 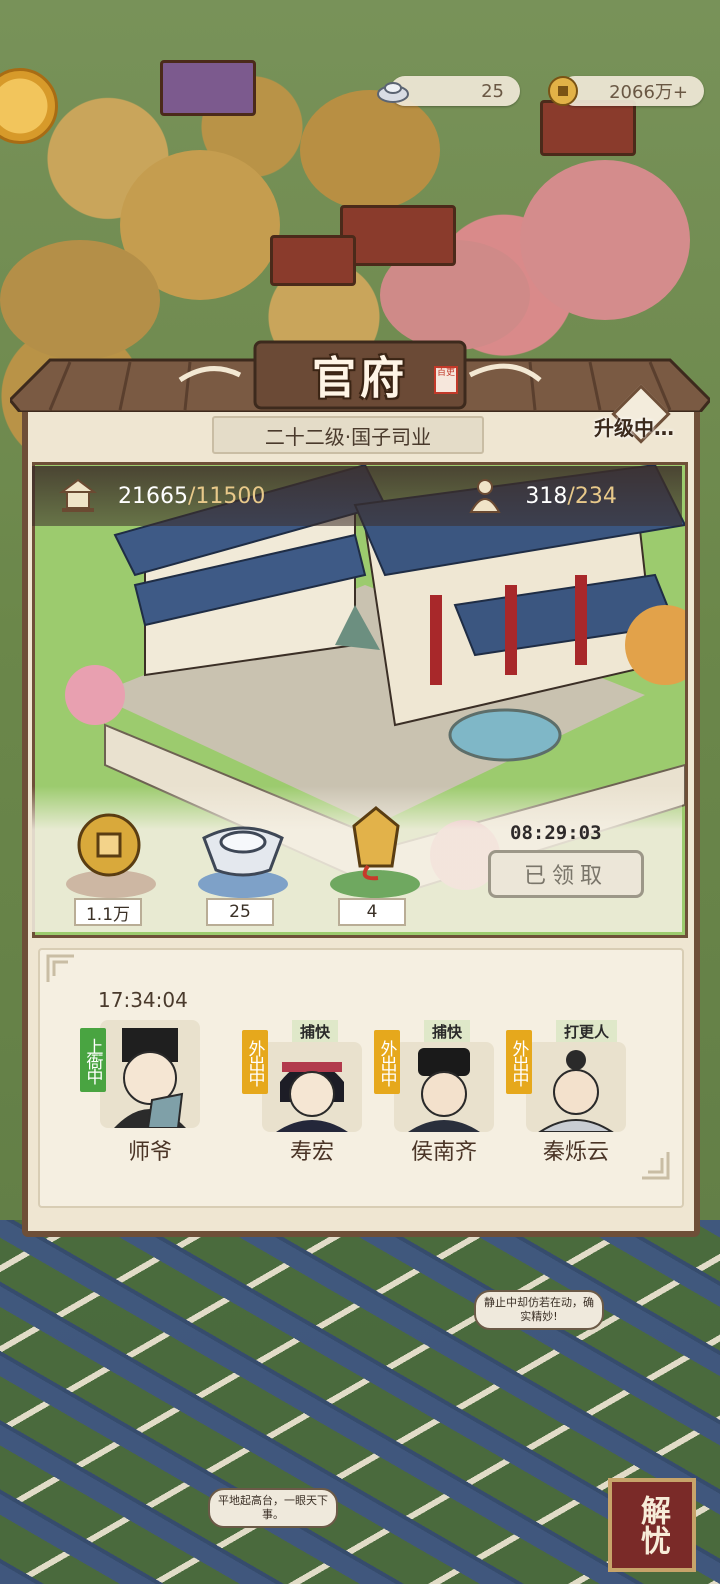 What do you see at coordinates (448, 91) in the screenshot?
I see `silver-counter: 25` at bounding box center [448, 91].